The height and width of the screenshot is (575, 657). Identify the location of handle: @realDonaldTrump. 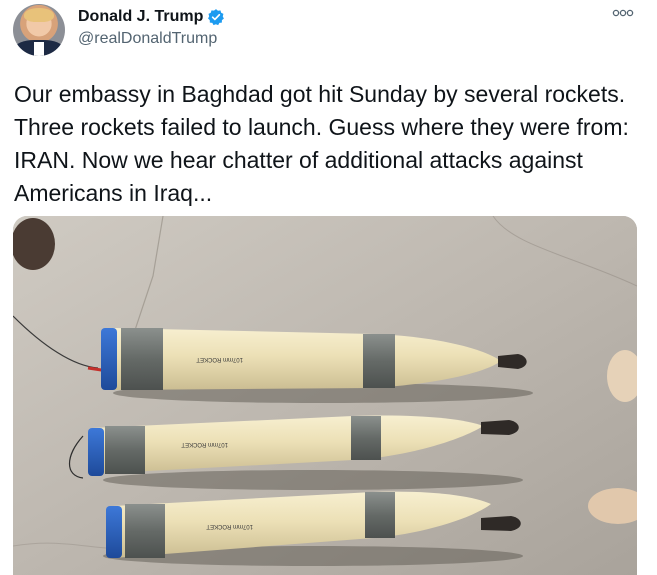
(147, 39).